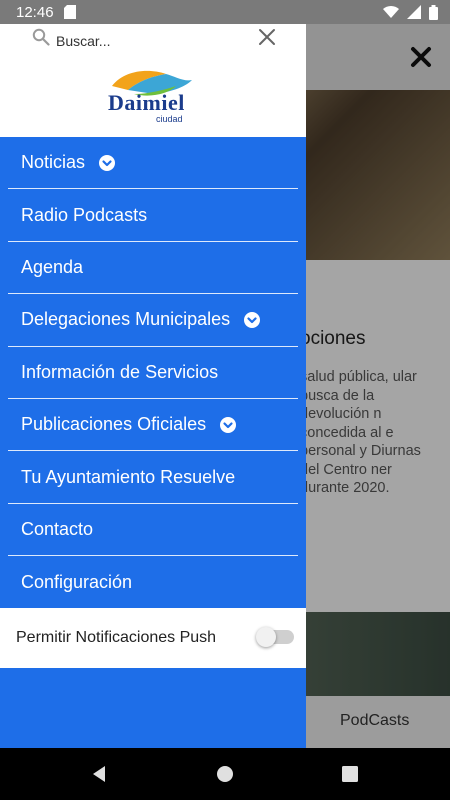  Describe the element at coordinates (169, 119) in the screenshot. I see `logo-subtitle: ciudad` at that location.